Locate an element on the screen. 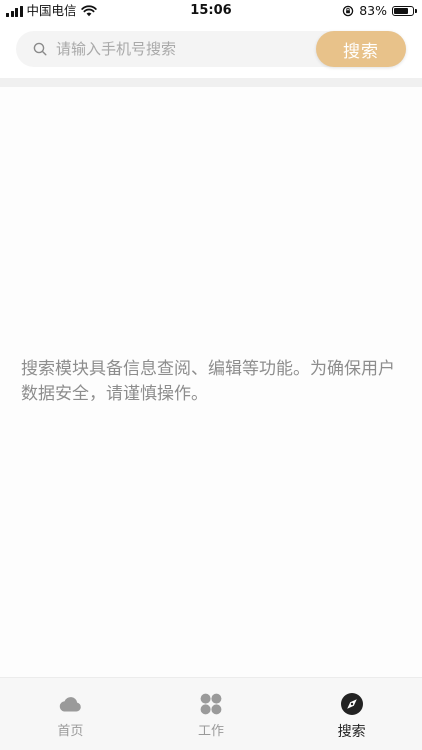 The width and height of the screenshot is (422, 750). search-icon is located at coordinates (40, 49).